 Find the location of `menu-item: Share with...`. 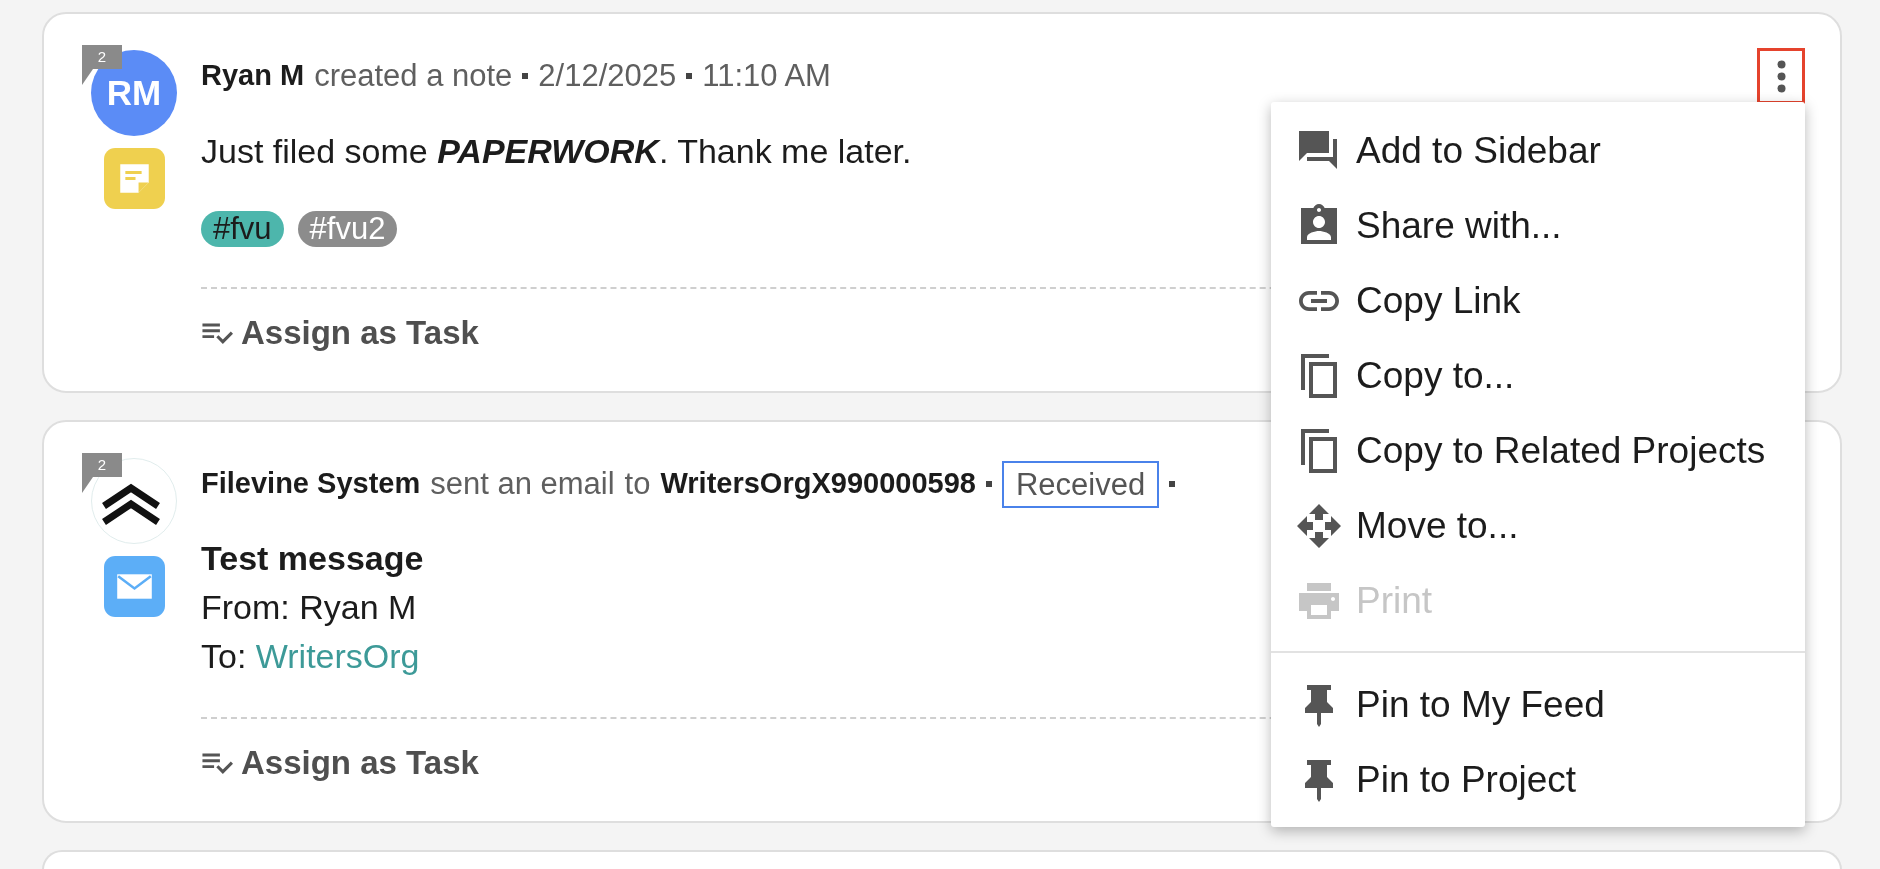

menu-item: Share with... is located at coordinates (1538, 225).